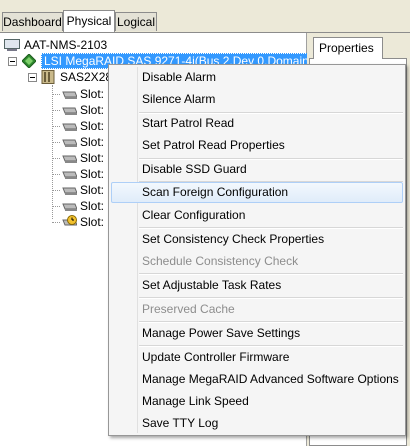 This screenshot has width=410, height=446. Describe the element at coordinates (257, 169) in the screenshot. I see `menu-item-disable-ssd-guard: Disable SSD Guard` at that location.